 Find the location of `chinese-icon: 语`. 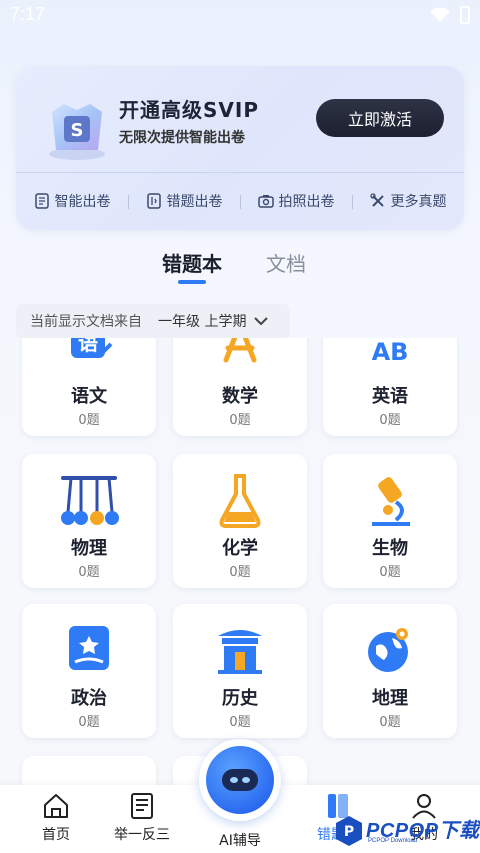

chinese-icon: 语 is located at coordinates (92, 348).